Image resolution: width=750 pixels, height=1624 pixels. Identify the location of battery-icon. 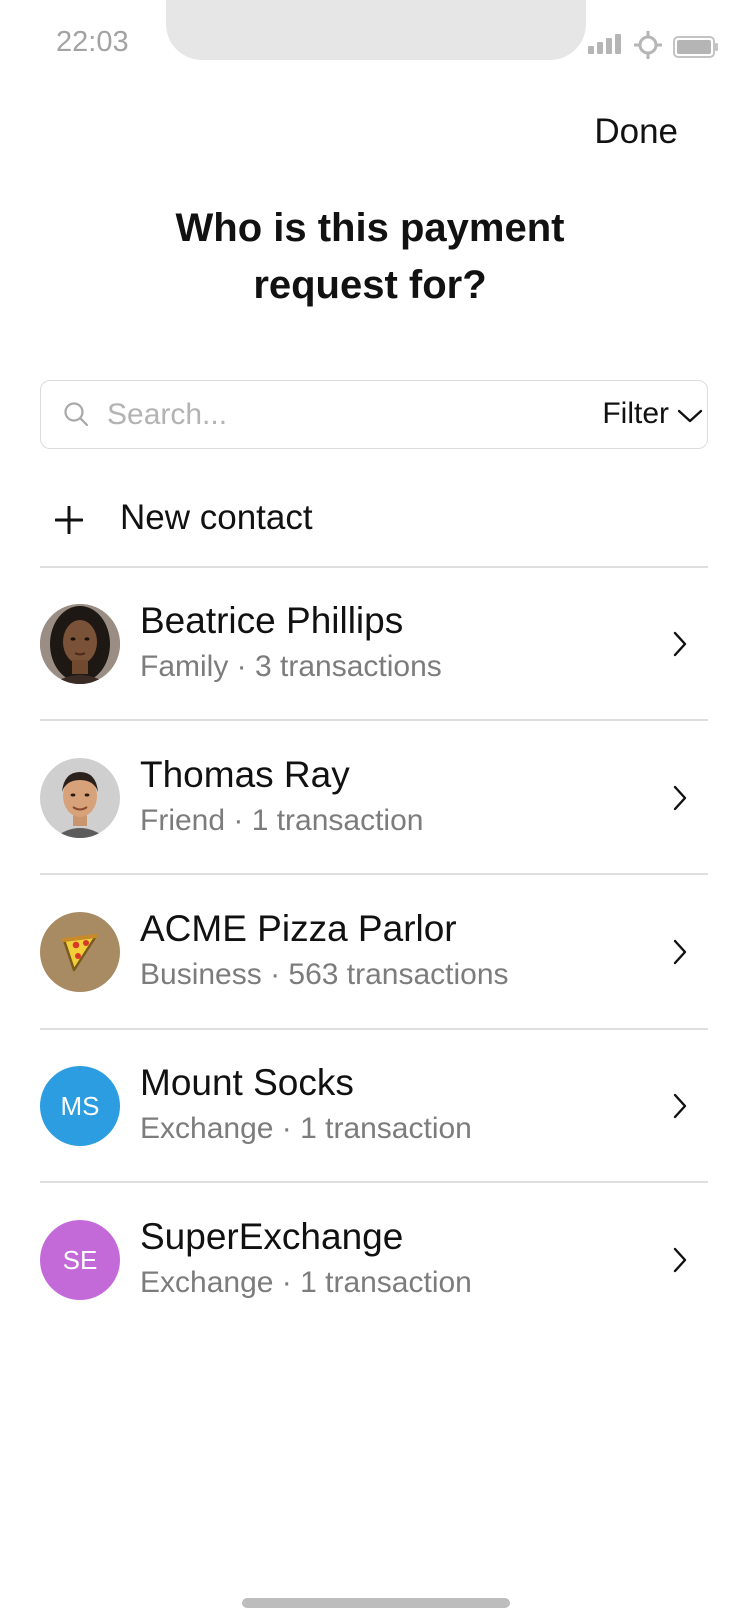
(695, 47).